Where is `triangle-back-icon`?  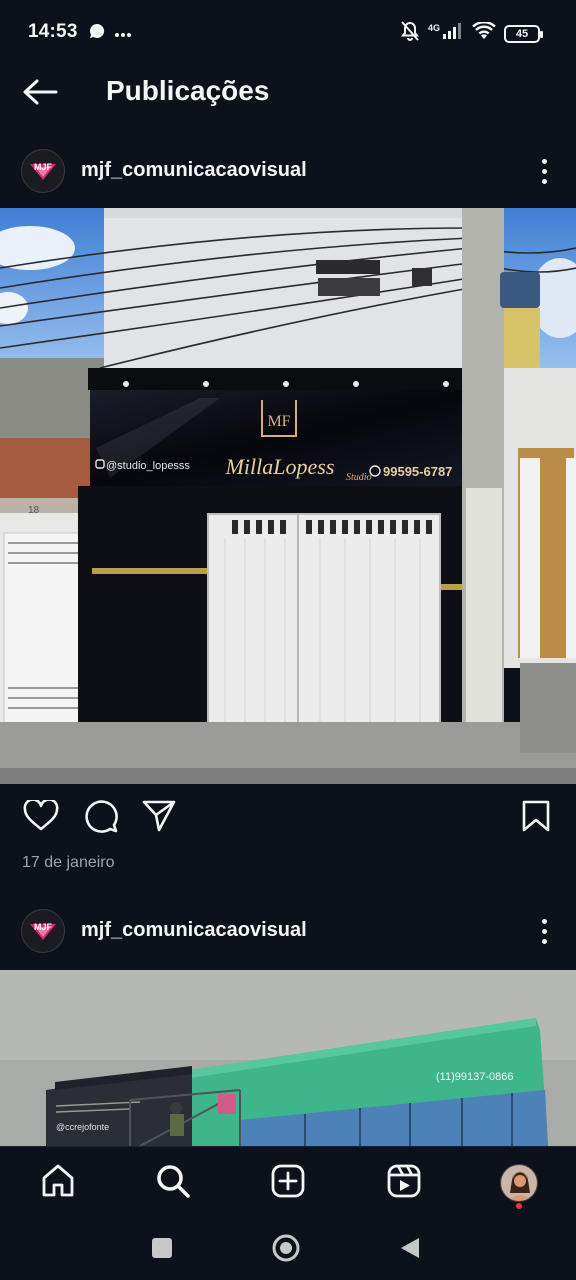 triangle-back-icon is located at coordinates (410, 1250).